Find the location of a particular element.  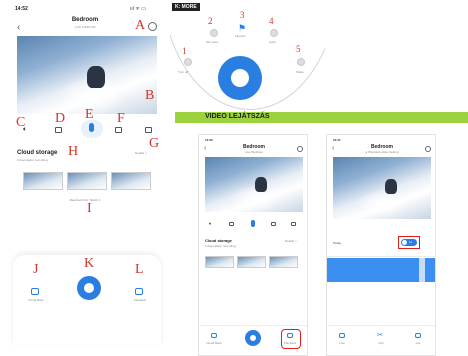

live-tab-icon is located at coordinates (342, 335).